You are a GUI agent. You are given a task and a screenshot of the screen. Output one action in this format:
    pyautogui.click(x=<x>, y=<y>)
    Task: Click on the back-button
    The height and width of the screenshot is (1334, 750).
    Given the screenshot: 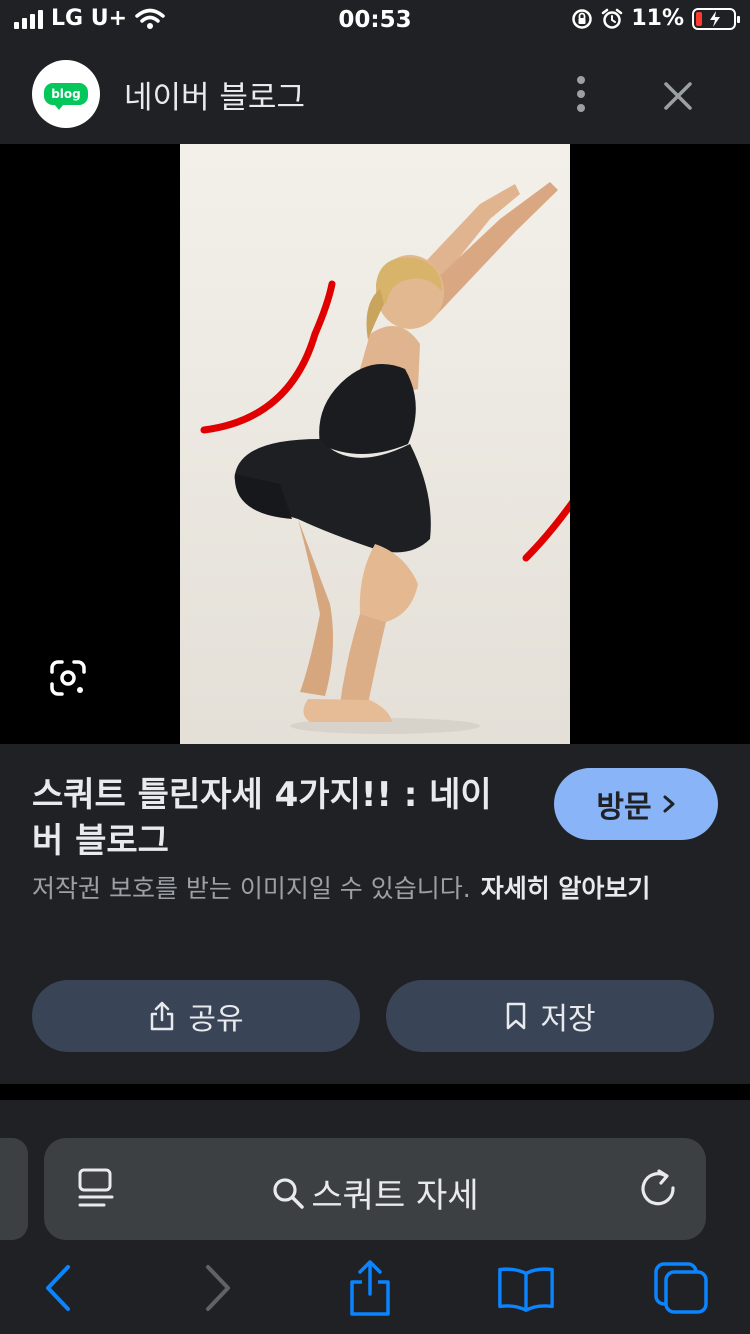 What is the action you would take?
    pyautogui.click(x=58, y=1288)
    